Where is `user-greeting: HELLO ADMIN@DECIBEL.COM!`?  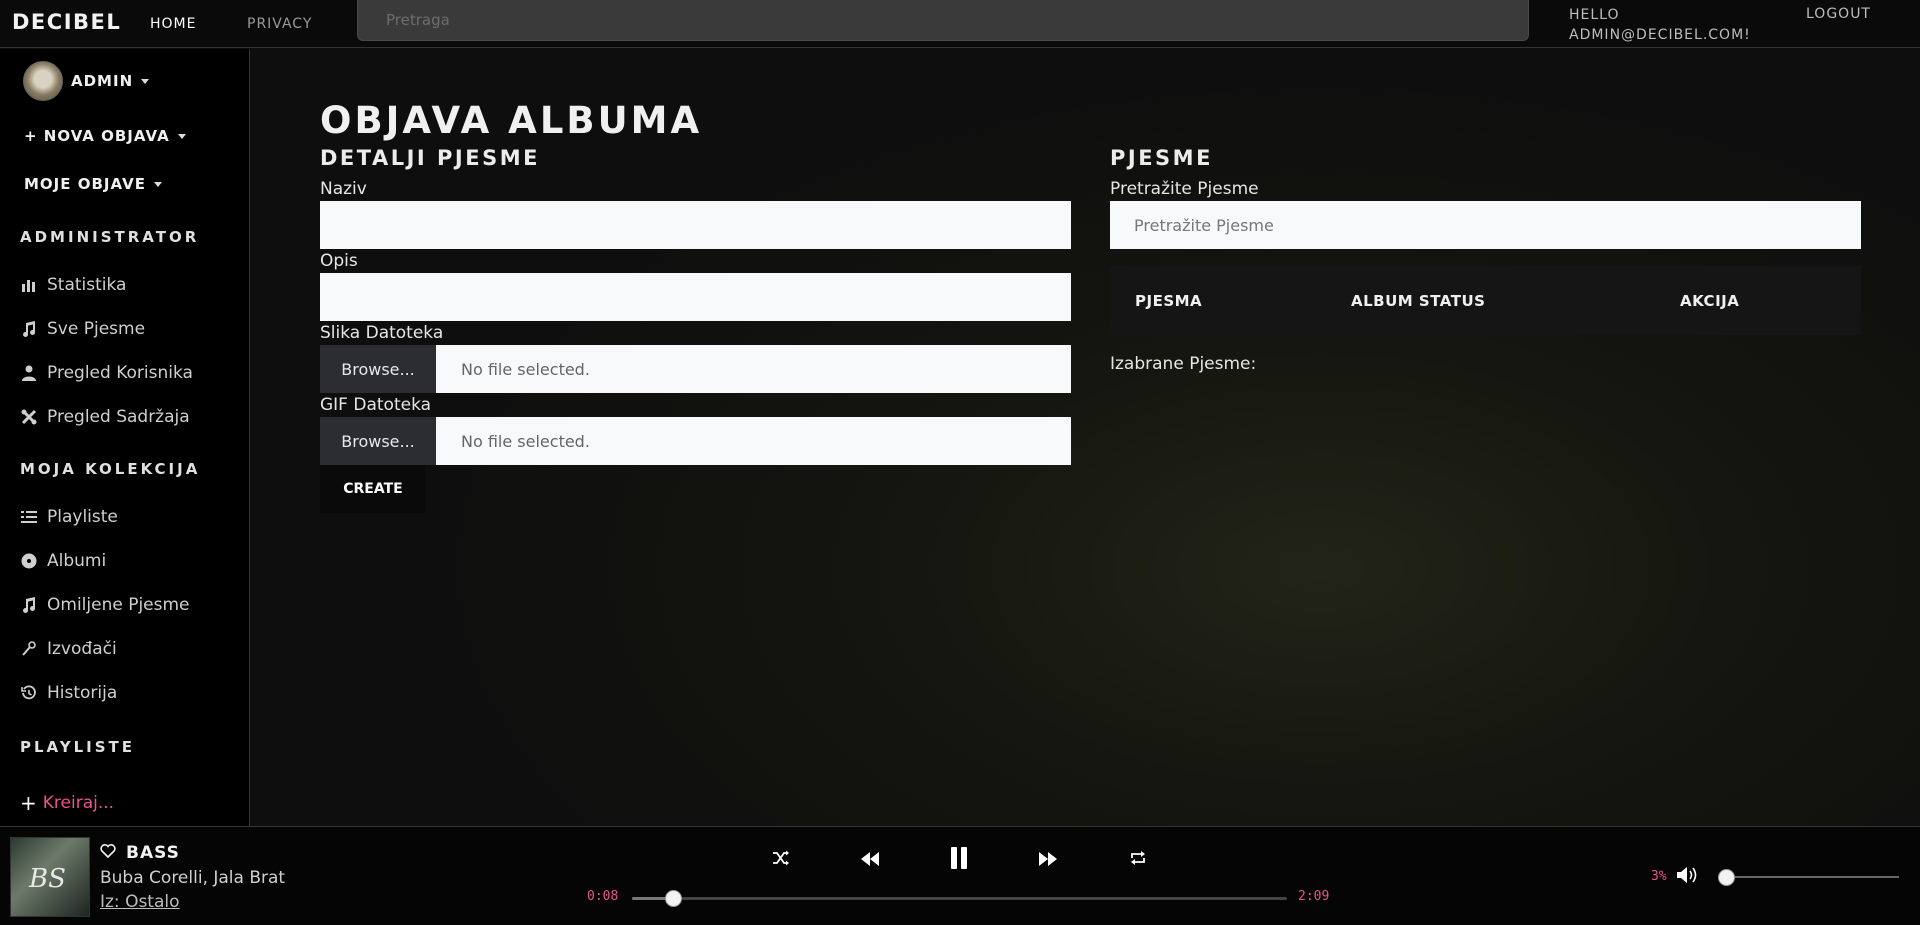 user-greeting: HELLO ADMIN@DECIBEL.COM! is located at coordinates (1660, 25).